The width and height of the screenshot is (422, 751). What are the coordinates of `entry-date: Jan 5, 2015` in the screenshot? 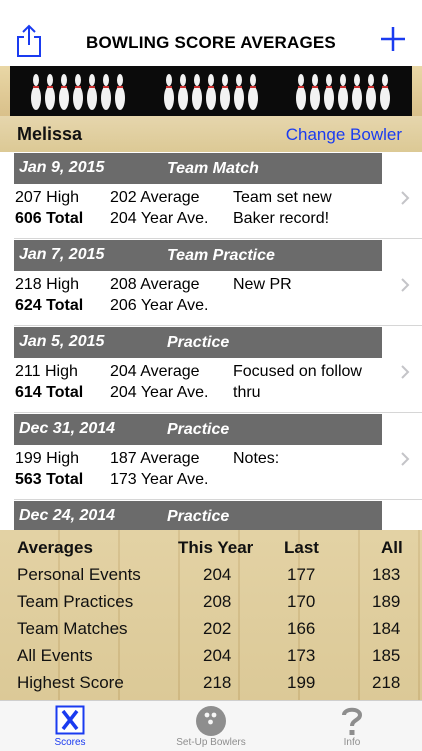 It's located at (62, 341).